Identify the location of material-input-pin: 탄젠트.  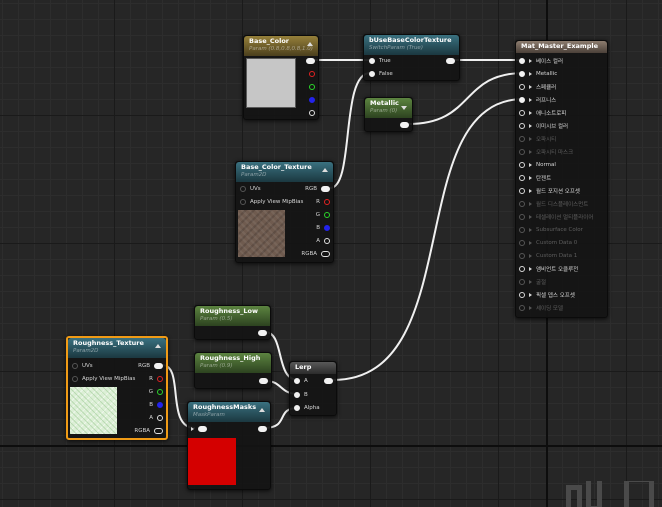
(535, 178).